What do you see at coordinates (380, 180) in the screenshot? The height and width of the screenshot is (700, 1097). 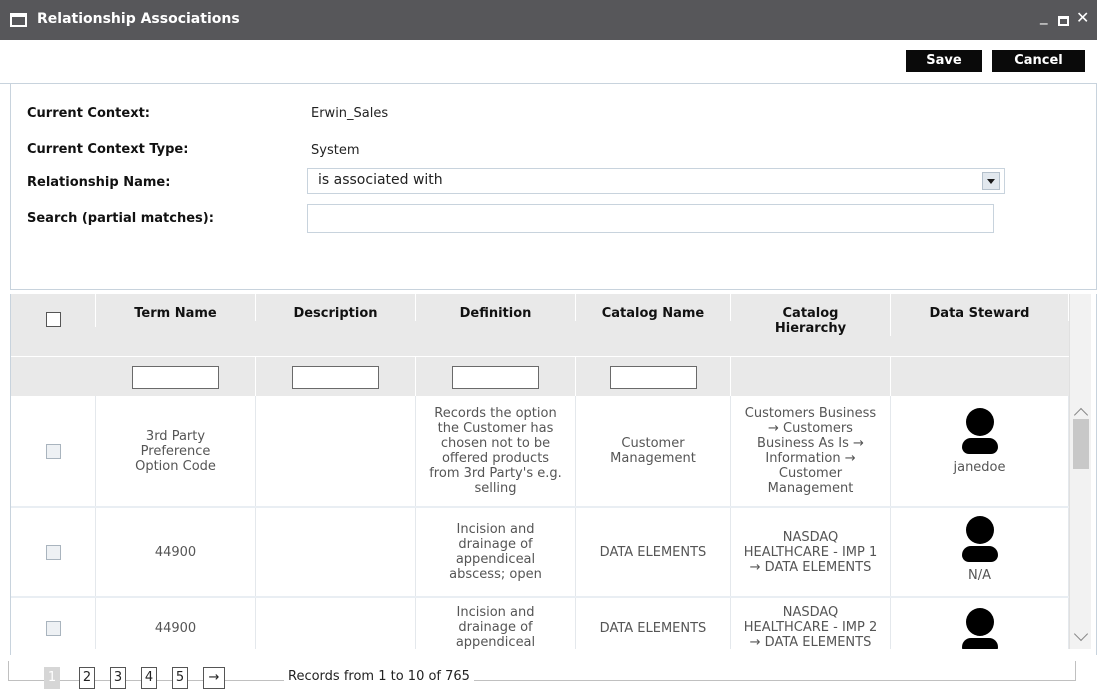 I see `relationship-name-value: is associated with` at bounding box center [380, 180].